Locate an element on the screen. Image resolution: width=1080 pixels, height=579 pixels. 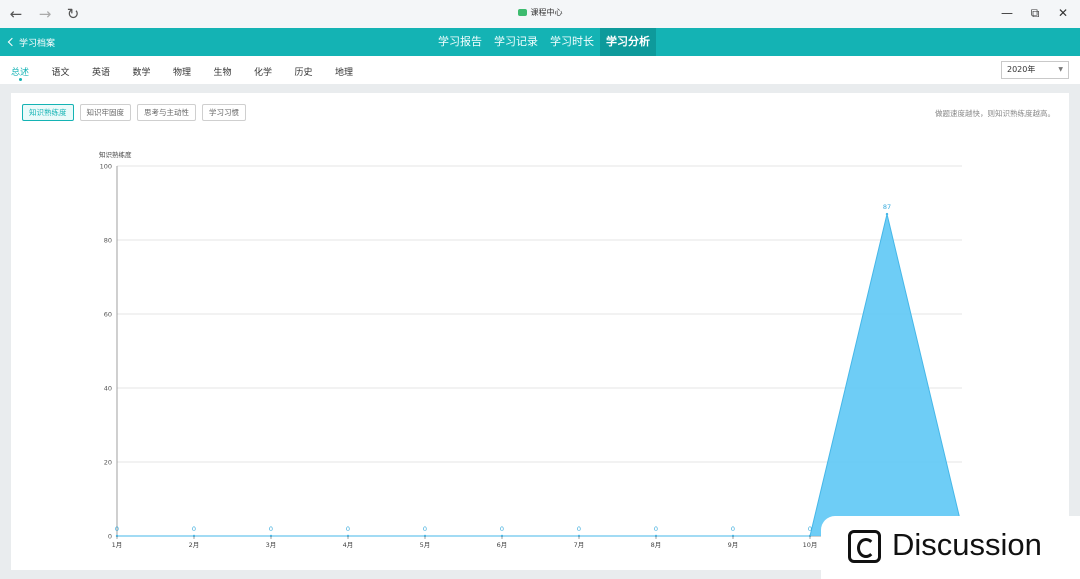
back-button-label: 学习档案 is located at coordinates (37, 44).